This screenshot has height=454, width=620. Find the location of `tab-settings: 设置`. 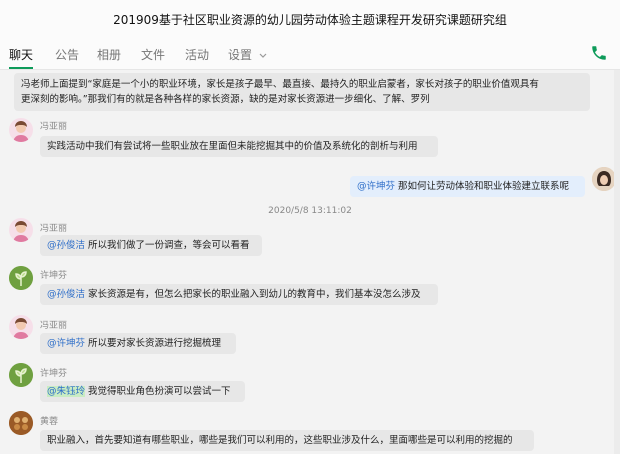

tab-settings: 设置 is located at coordinates (247, 54).